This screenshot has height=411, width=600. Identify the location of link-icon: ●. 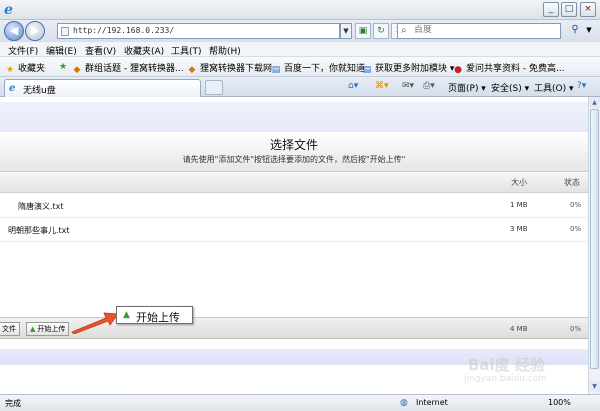
(458, 70).